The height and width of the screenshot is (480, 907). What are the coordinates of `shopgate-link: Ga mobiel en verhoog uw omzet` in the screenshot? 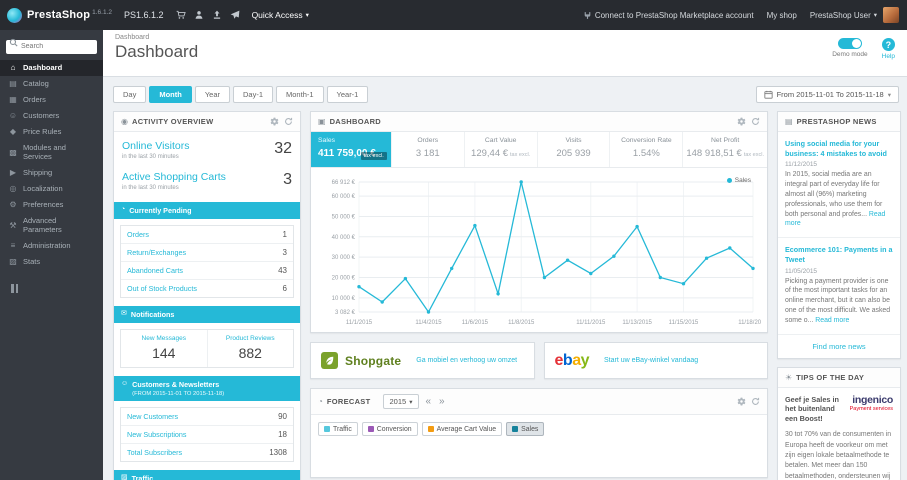 It's located at (466, 360).